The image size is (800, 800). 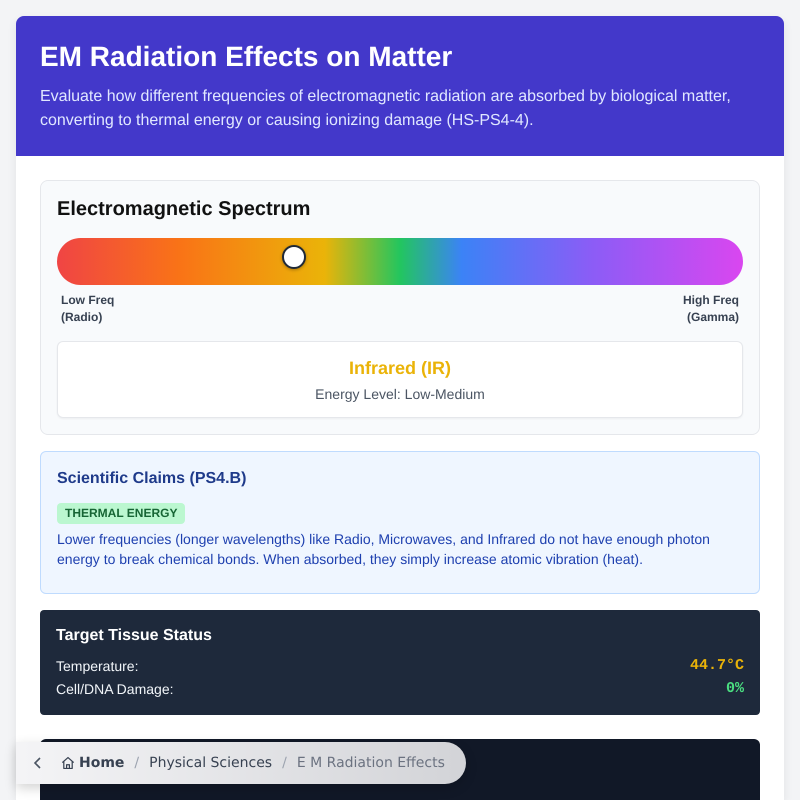 What do you see at coordinates (400, 261) in the screenshot?
I see `spectrum-slider-track` at bounding box center [400, 261].